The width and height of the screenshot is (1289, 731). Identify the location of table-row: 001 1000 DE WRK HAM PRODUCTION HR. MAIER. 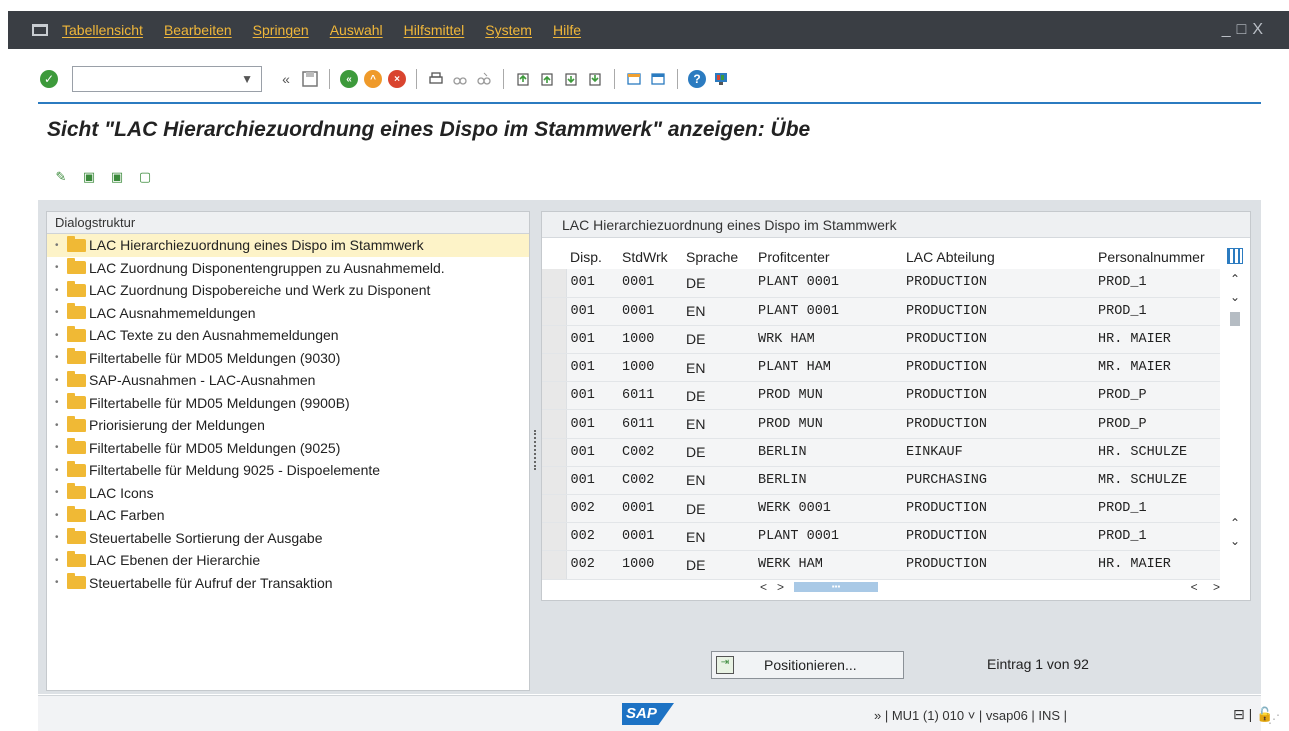
(881, 340).